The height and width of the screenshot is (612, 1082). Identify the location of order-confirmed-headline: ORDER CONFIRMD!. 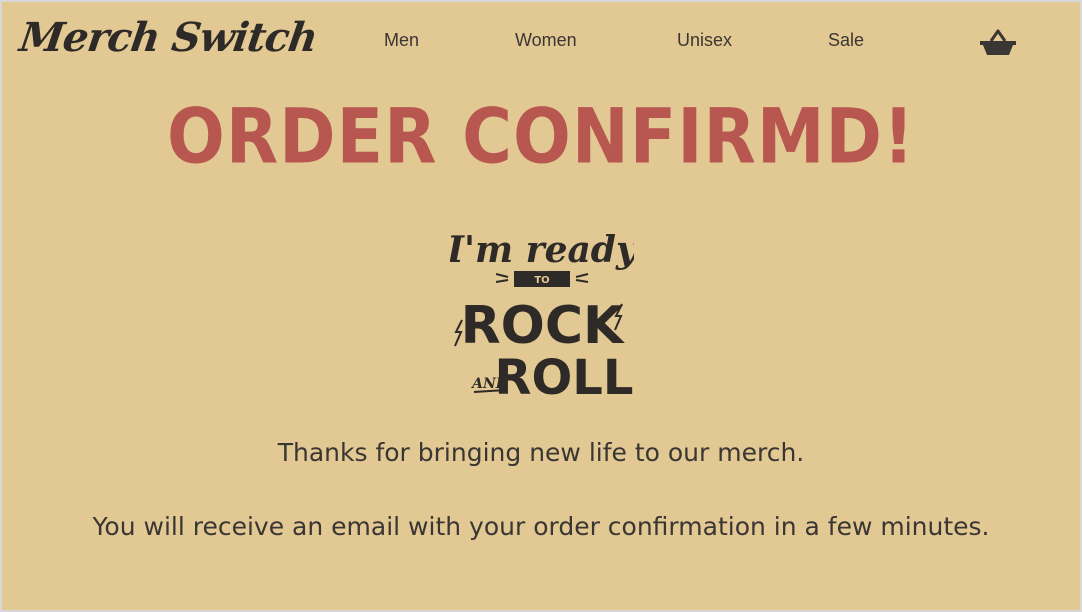
(541, 137).